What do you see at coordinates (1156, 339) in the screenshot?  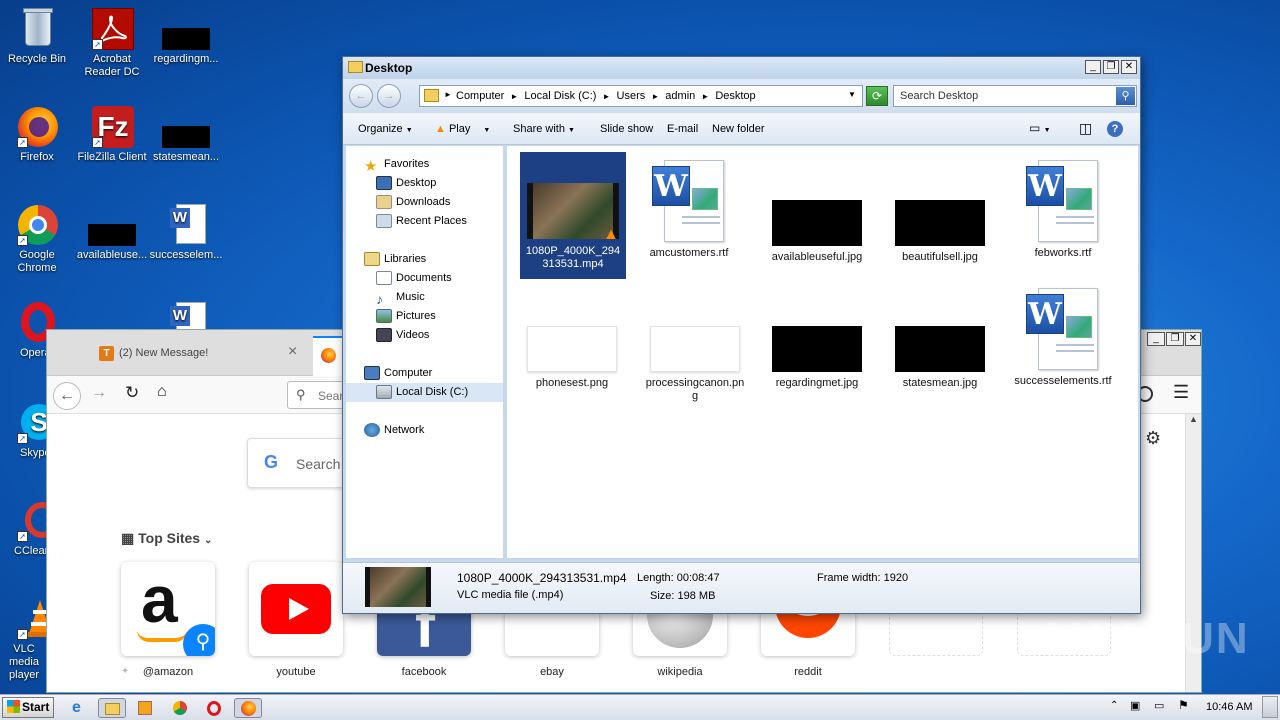 I see `firefox-minimize-button: _` at bounding box center [1156, 339].